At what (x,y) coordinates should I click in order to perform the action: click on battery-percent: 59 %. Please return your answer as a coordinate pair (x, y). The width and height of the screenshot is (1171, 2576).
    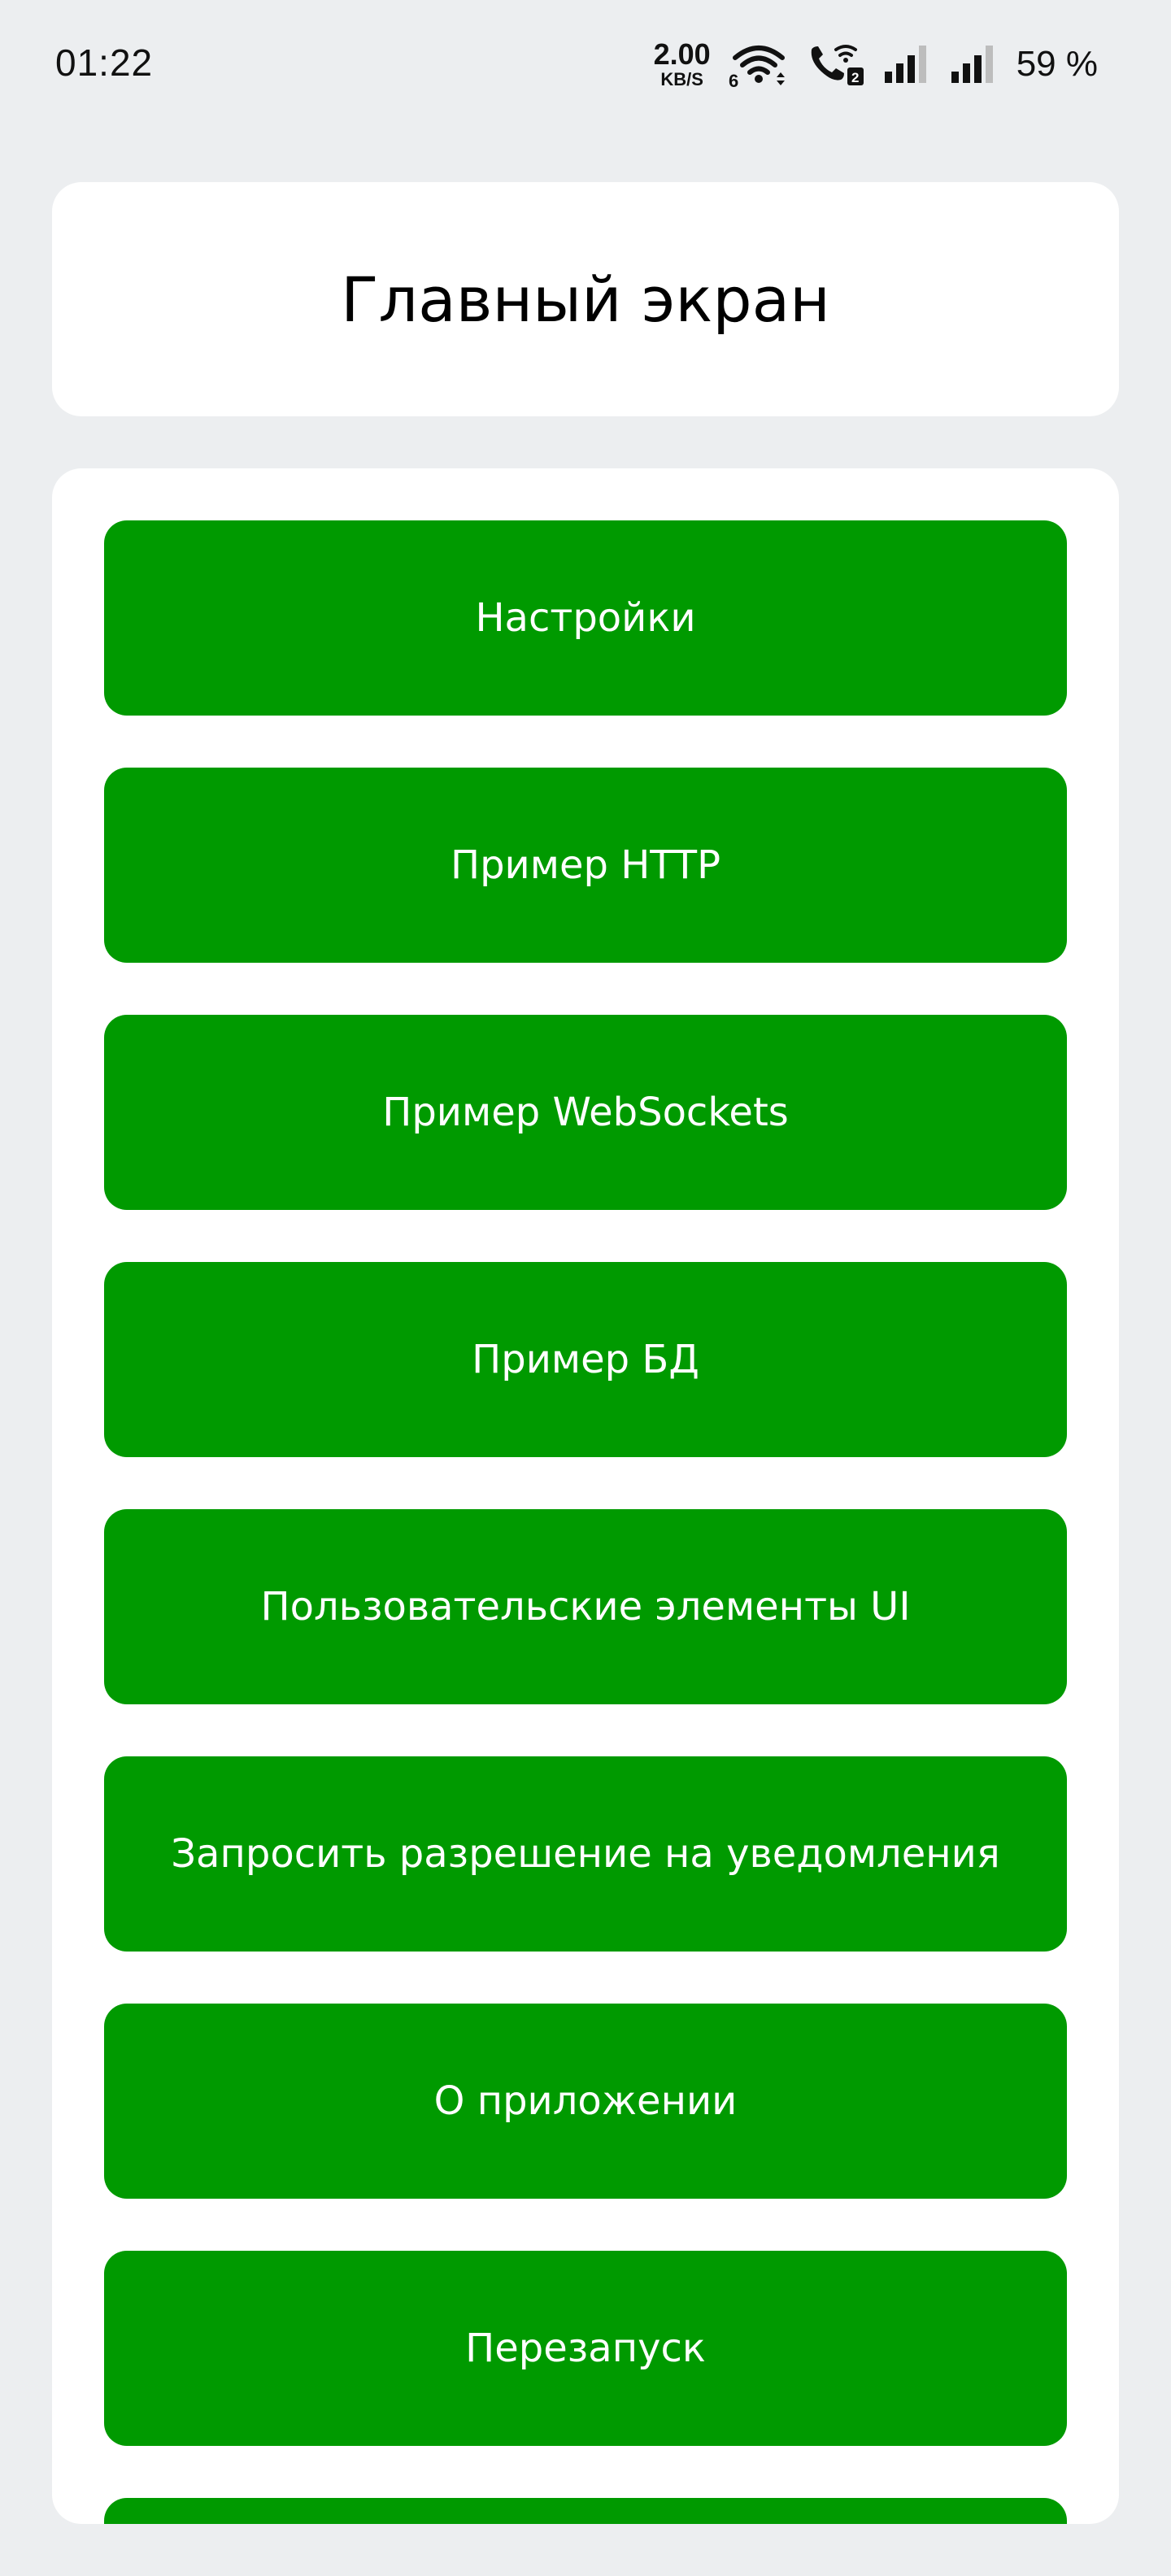
    Looking at the image, I should click on (1057, 64).